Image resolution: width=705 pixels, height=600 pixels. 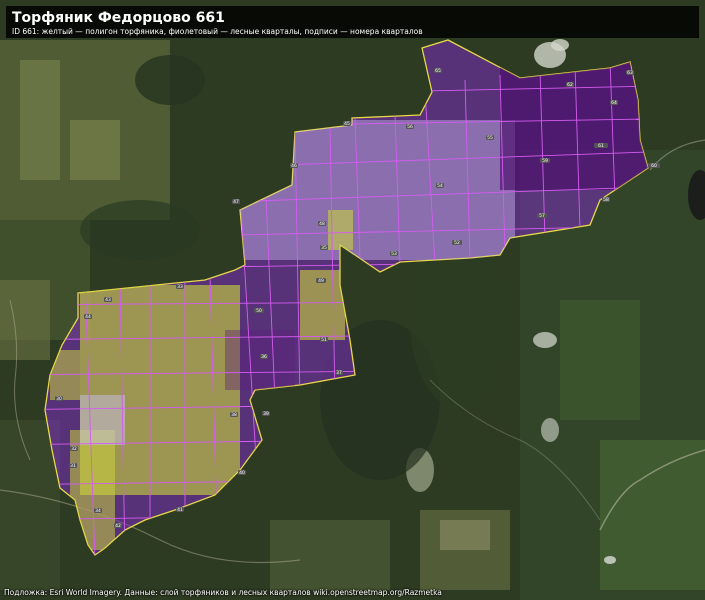 I want to click on svg-text: 40, so click(x=242, y=473).